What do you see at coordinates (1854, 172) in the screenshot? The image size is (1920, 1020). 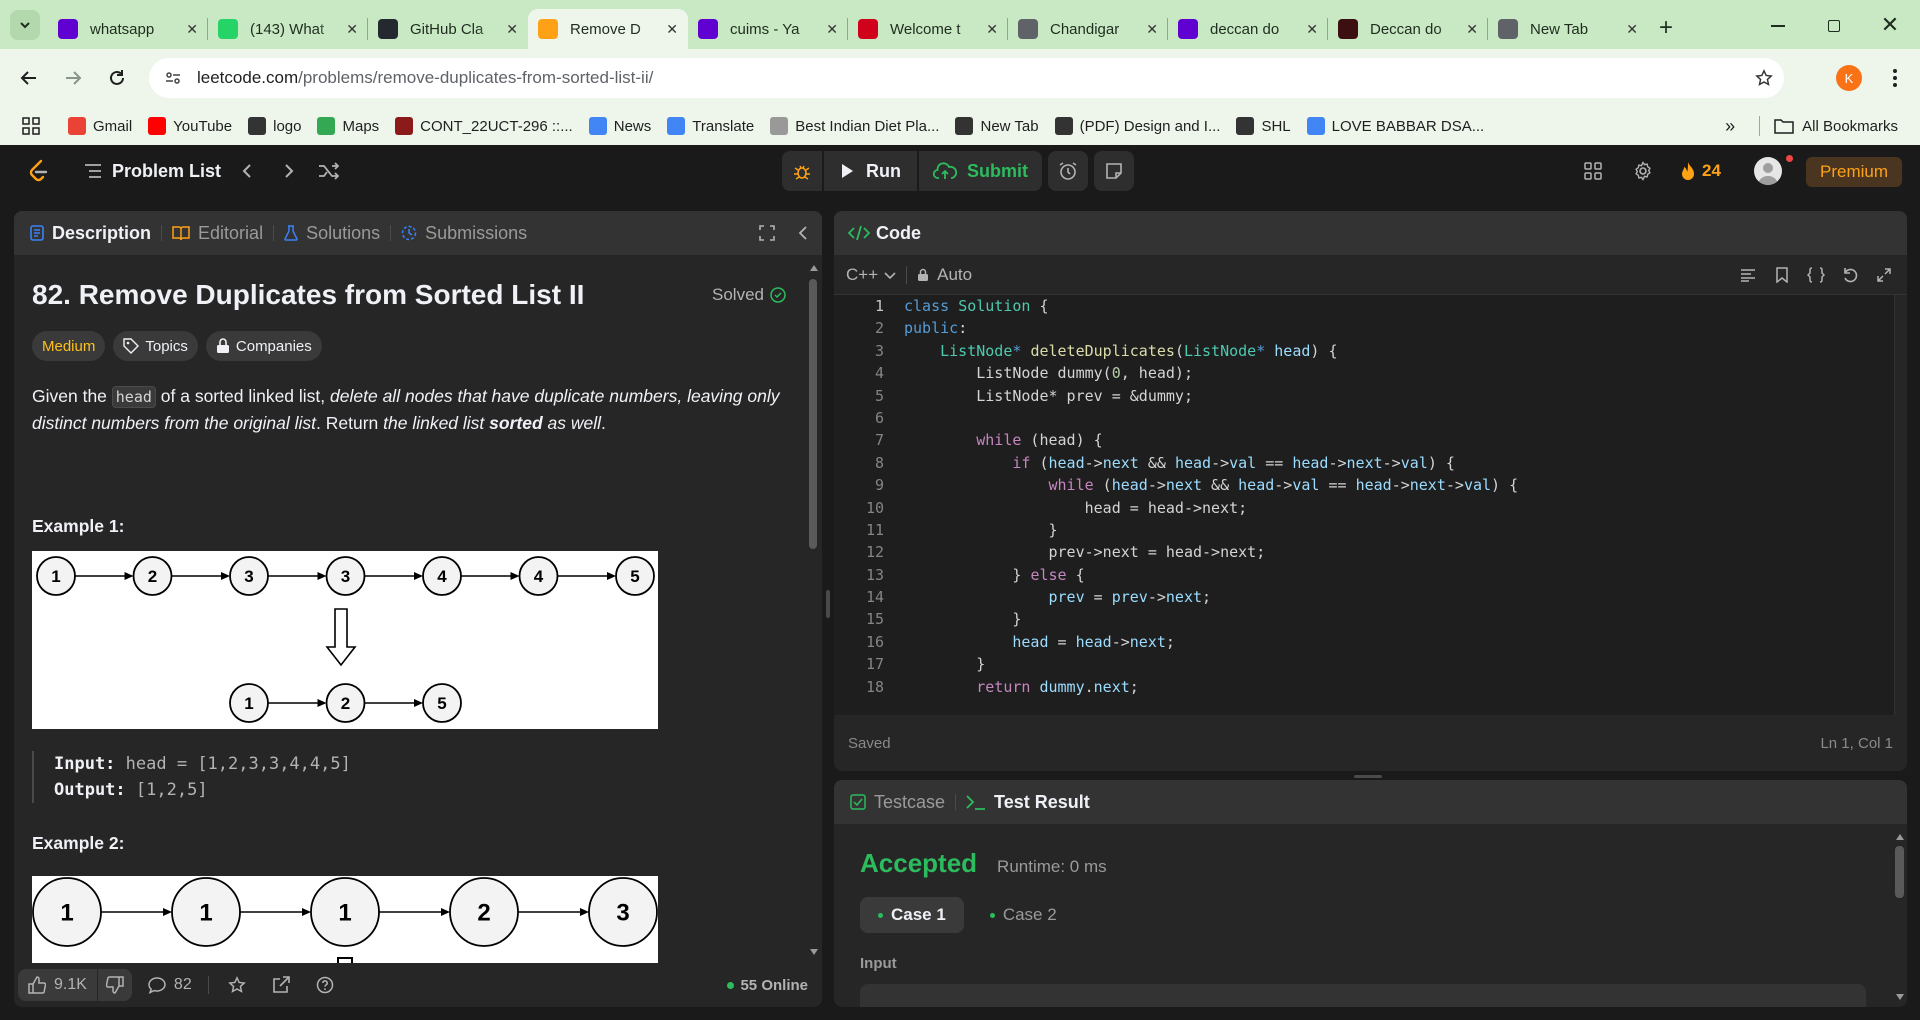 I see `premium-button: Premium` at bounding box center [1854, 172].